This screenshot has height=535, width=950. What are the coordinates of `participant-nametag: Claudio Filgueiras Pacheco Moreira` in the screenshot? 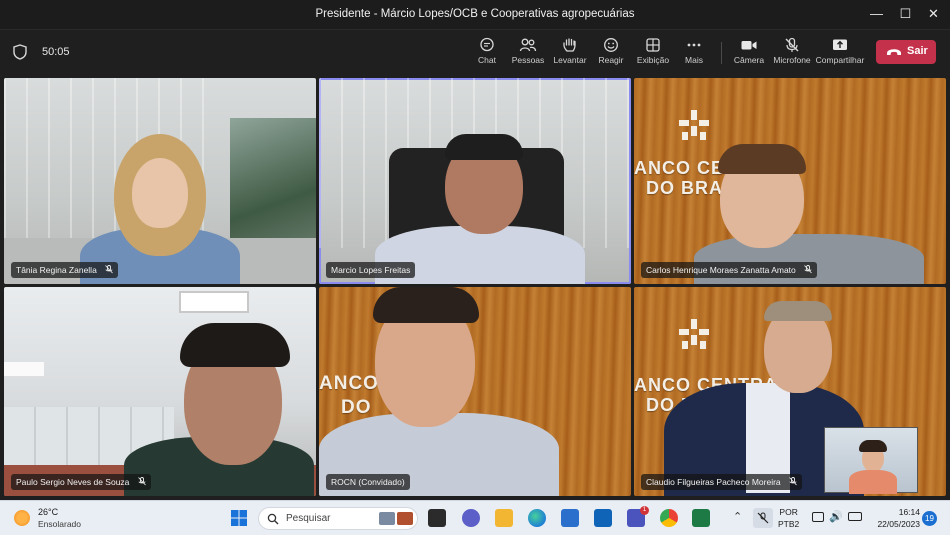 It's located at (722, 482).